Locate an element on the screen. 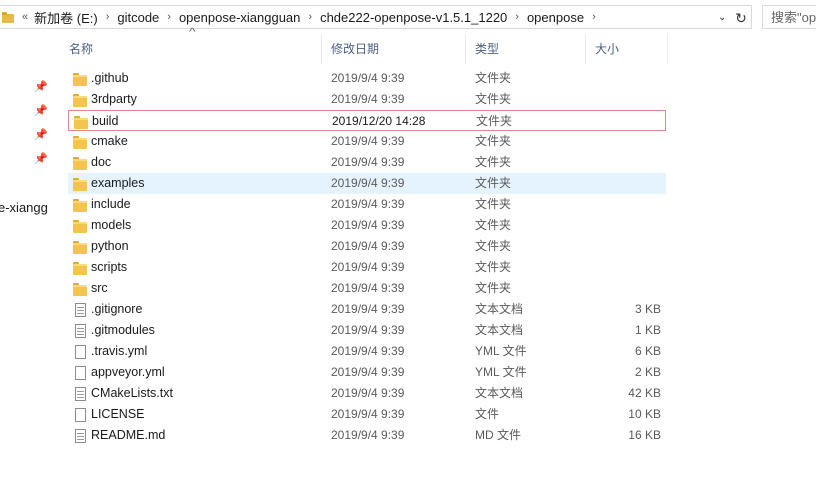 The image size is (816, 494). breadcrumb-openpose-xiangguan: openpose-xiangguan is located at coordinates (239, 17).